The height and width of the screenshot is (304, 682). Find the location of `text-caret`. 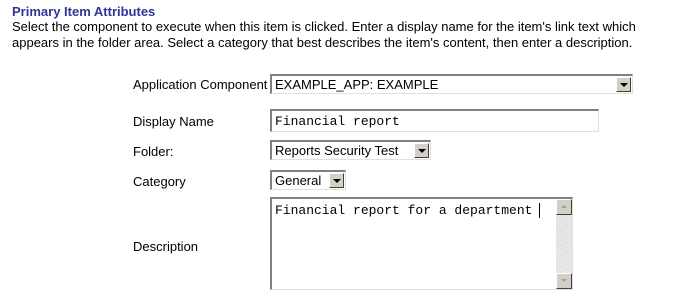

text-caret is located at coordinates (539, 210).